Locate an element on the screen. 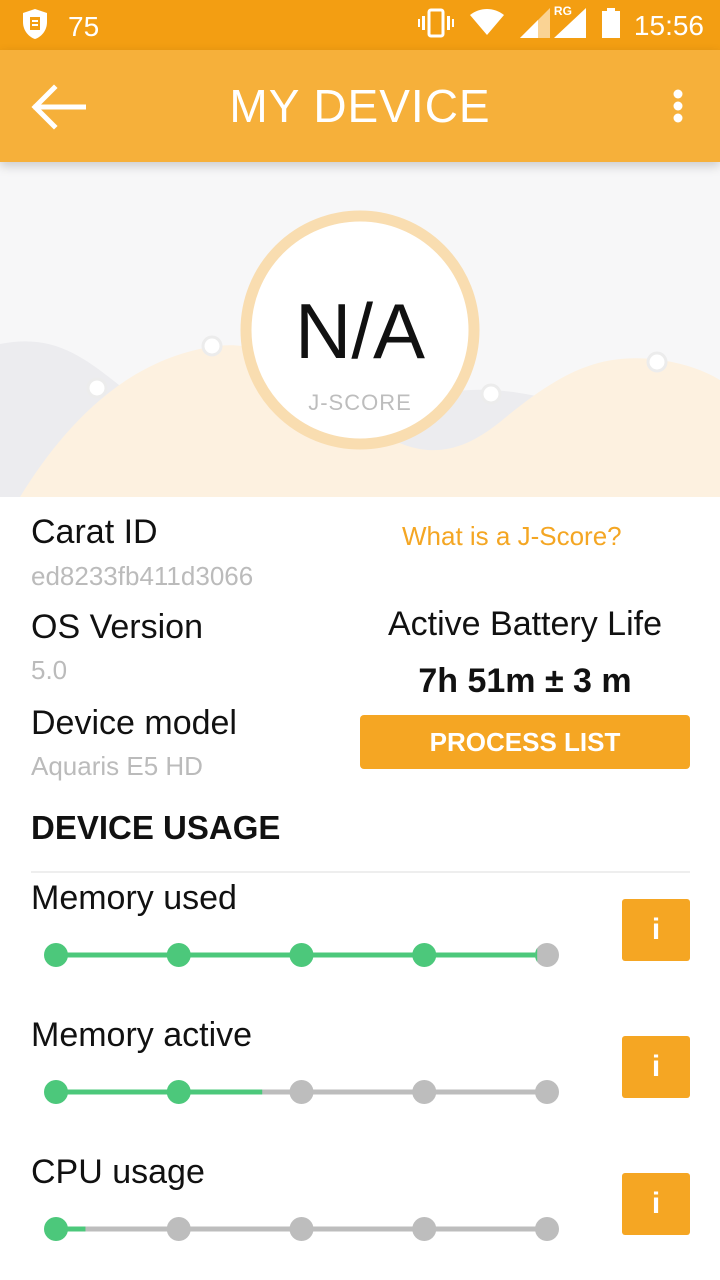 The width and height of the screenshot is (720, 1280). vibrate-icon is located at coordinates (435, 25).